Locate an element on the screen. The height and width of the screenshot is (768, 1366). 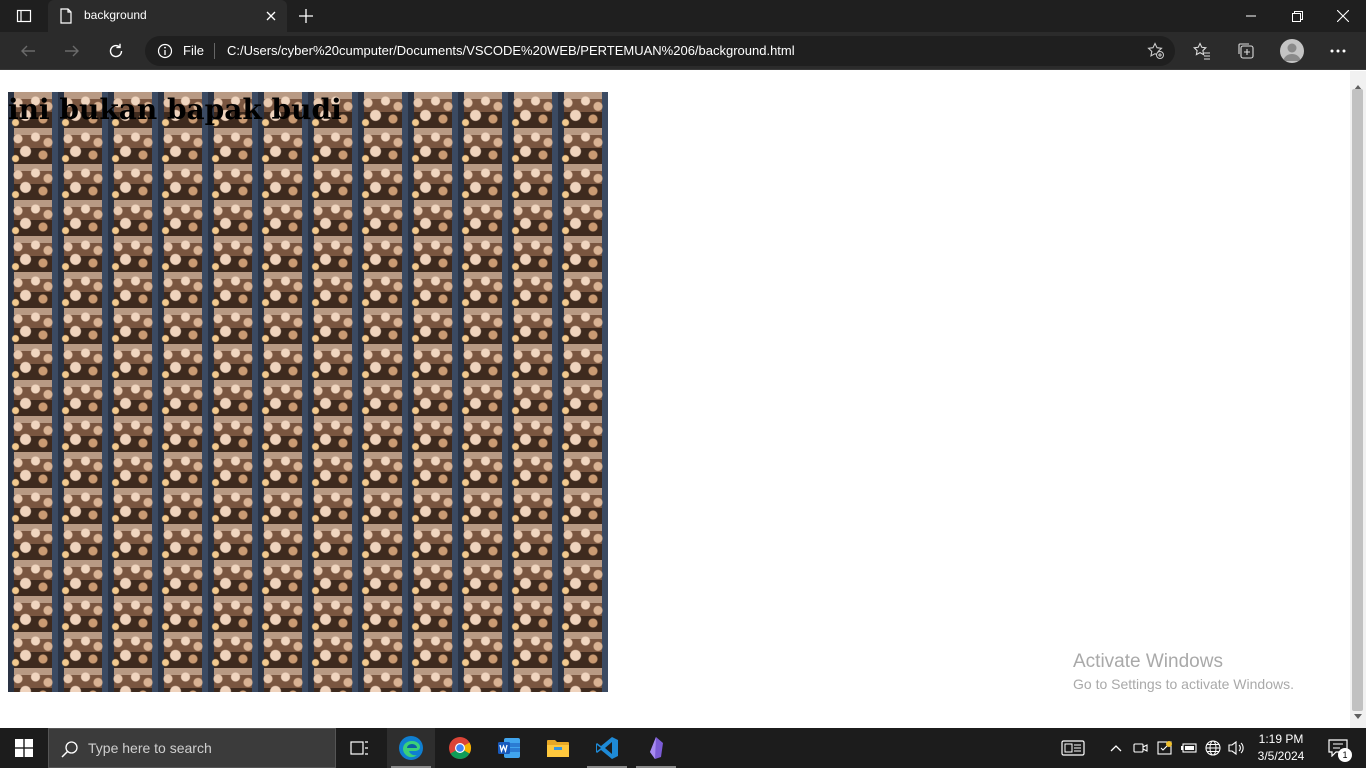
show-hidden-icons-icon is located at coordinates (1116, 748).